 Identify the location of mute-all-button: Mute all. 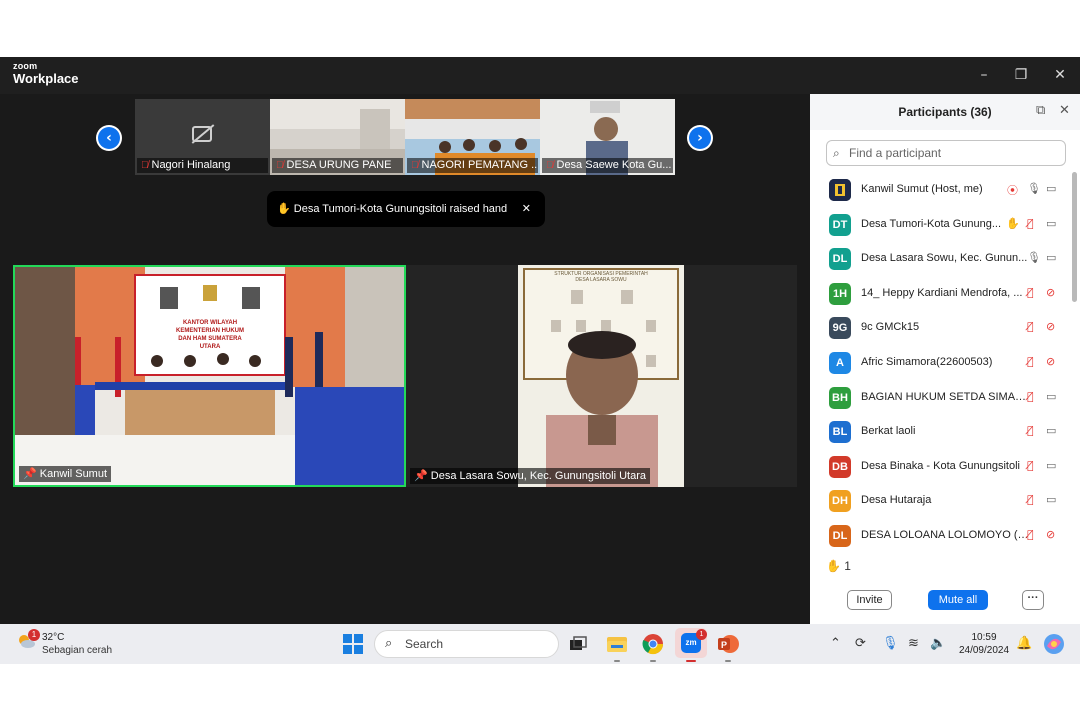
(958, 600).